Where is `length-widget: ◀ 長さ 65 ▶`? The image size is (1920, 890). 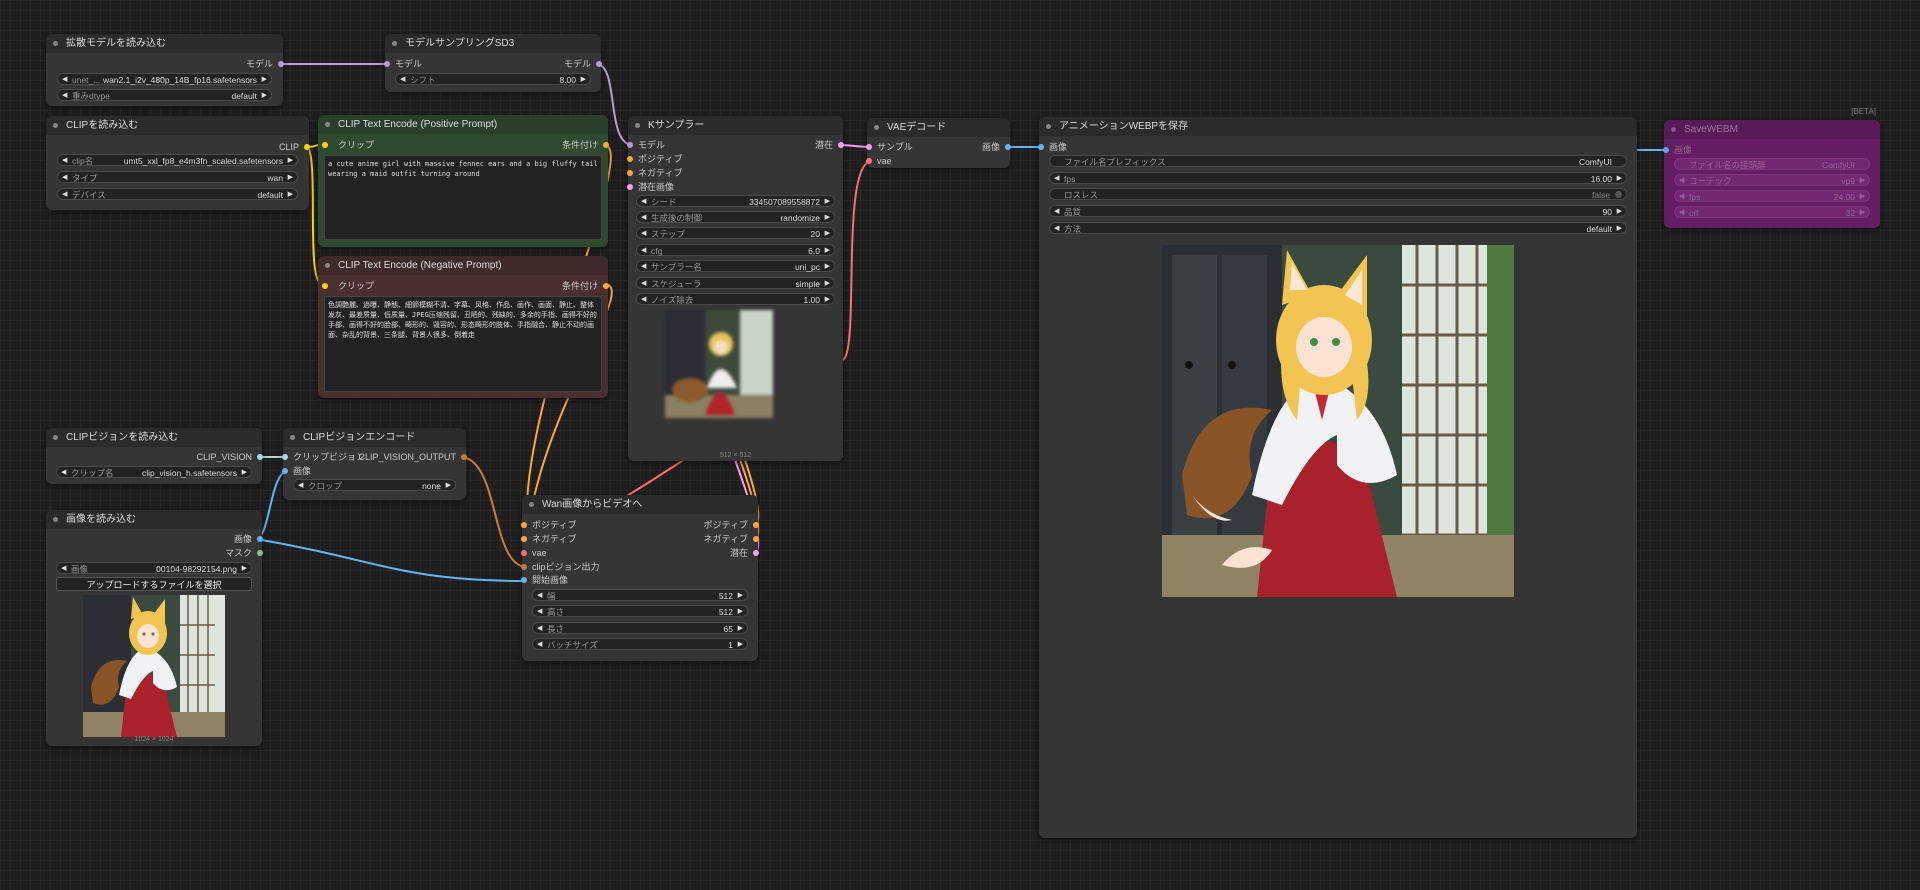 length-widget: ◀ 長さ 65 ▶ is located at coordinates (640, 628).